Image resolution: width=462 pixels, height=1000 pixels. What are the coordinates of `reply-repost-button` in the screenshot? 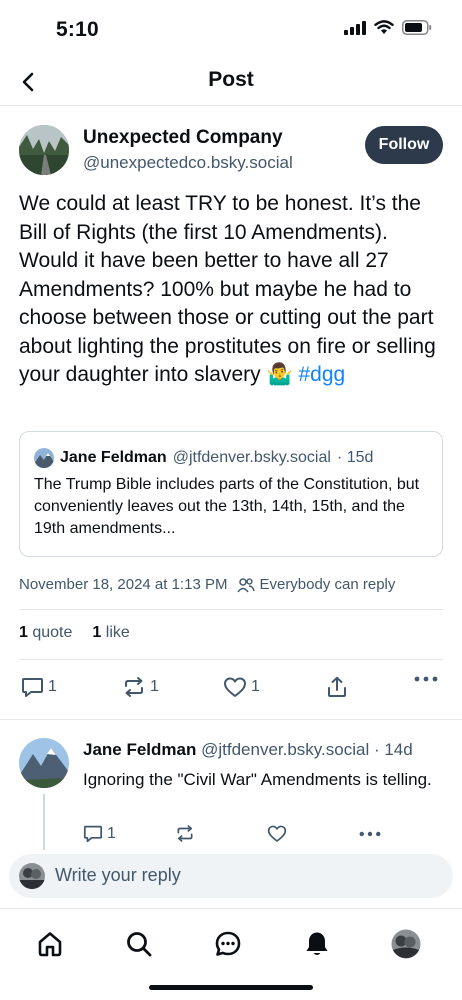 It's located at (185, 833).